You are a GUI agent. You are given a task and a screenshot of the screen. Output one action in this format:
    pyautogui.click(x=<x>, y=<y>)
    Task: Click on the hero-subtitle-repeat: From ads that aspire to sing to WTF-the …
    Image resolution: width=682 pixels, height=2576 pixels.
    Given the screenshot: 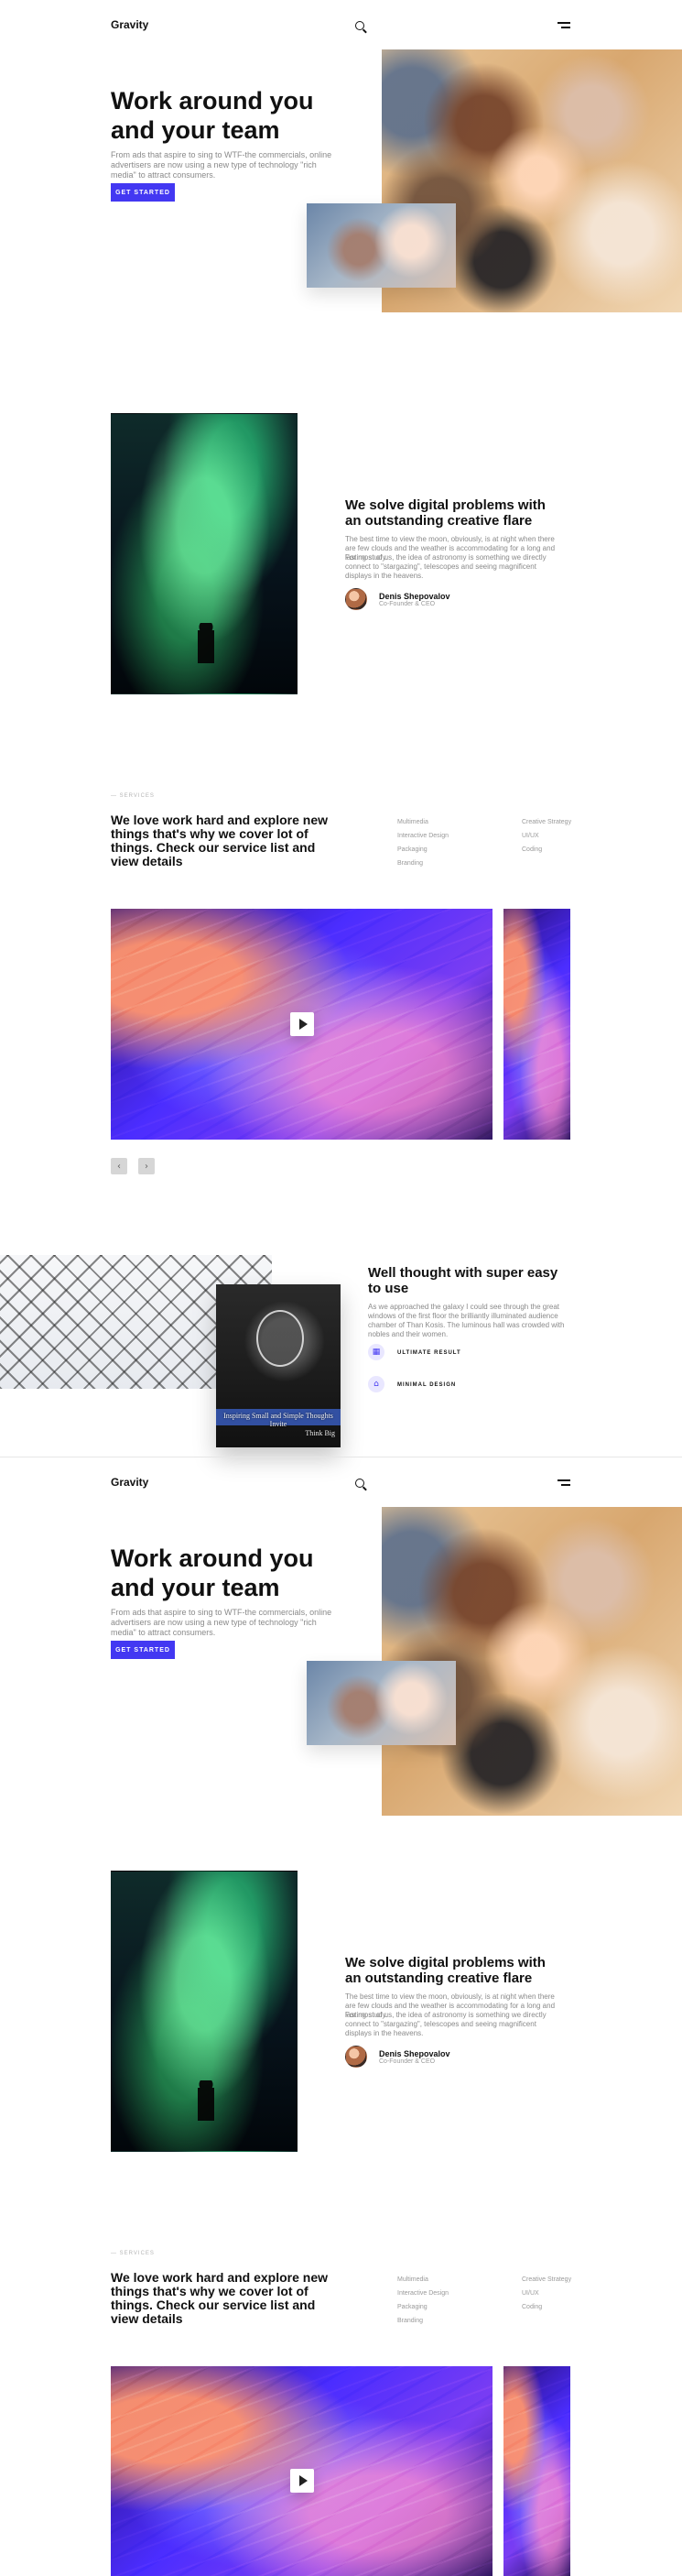 What is the action you would take?
    pyautogui.click(x=221, y=1623)
    